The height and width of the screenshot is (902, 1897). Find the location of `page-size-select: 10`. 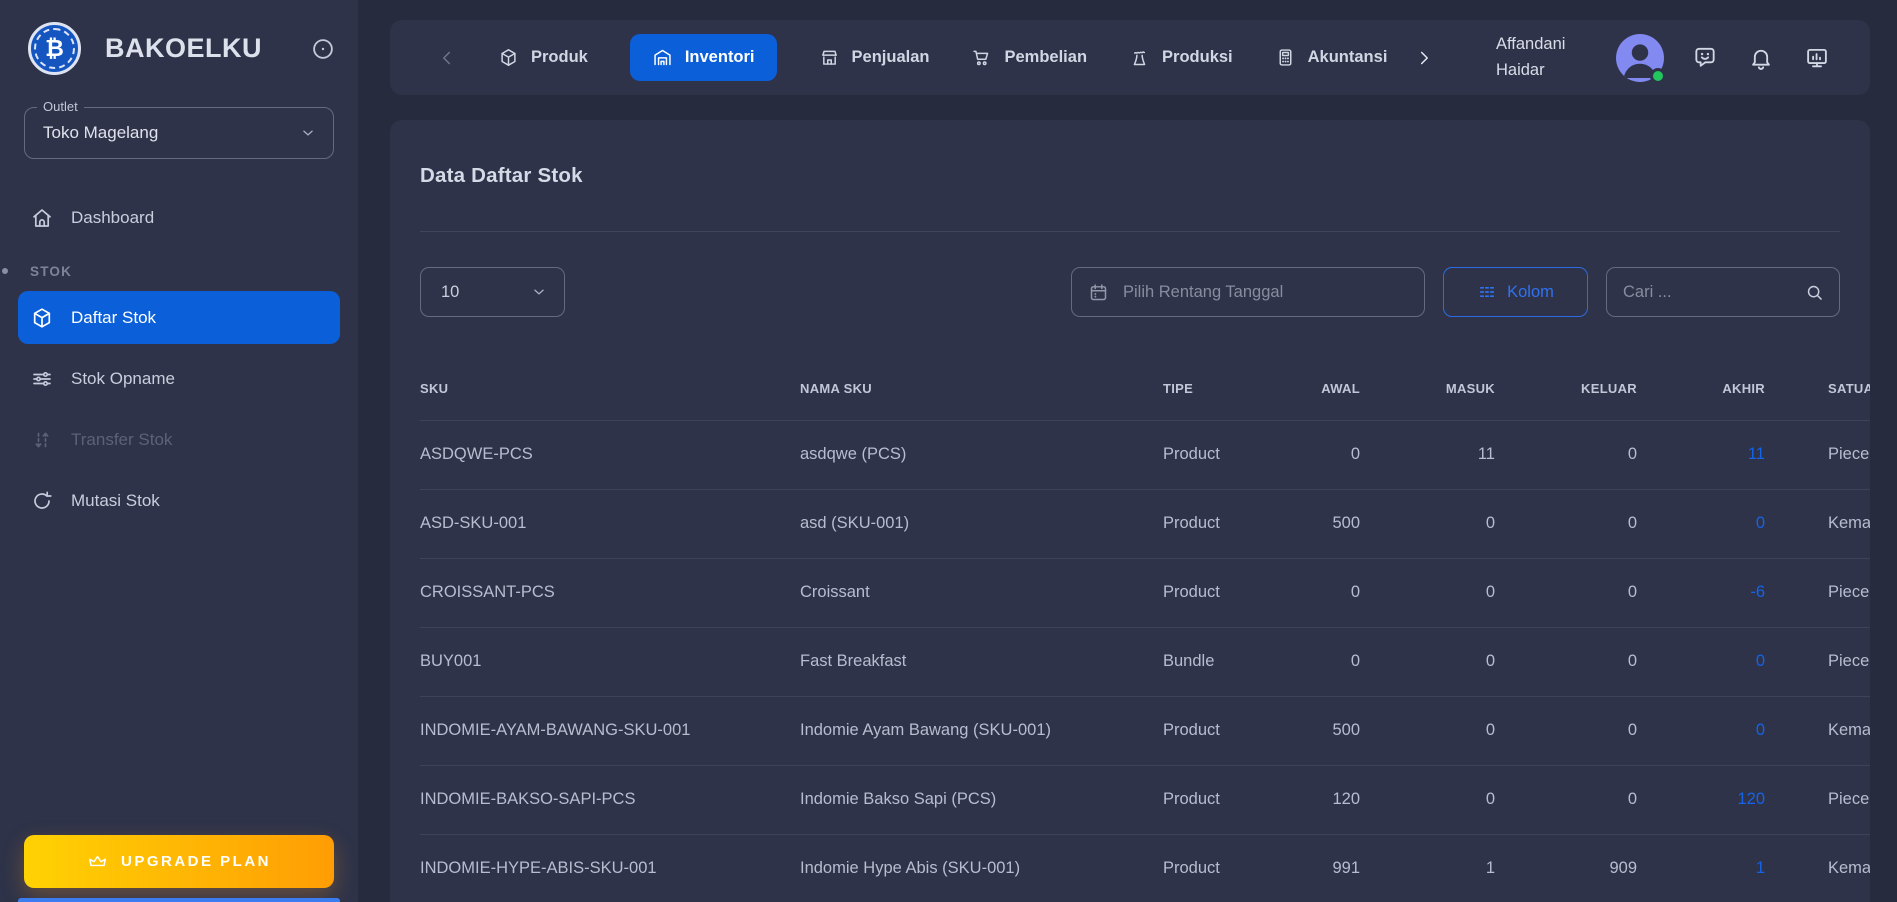

page-size-select: 10 is located at coordinates (492, 292).